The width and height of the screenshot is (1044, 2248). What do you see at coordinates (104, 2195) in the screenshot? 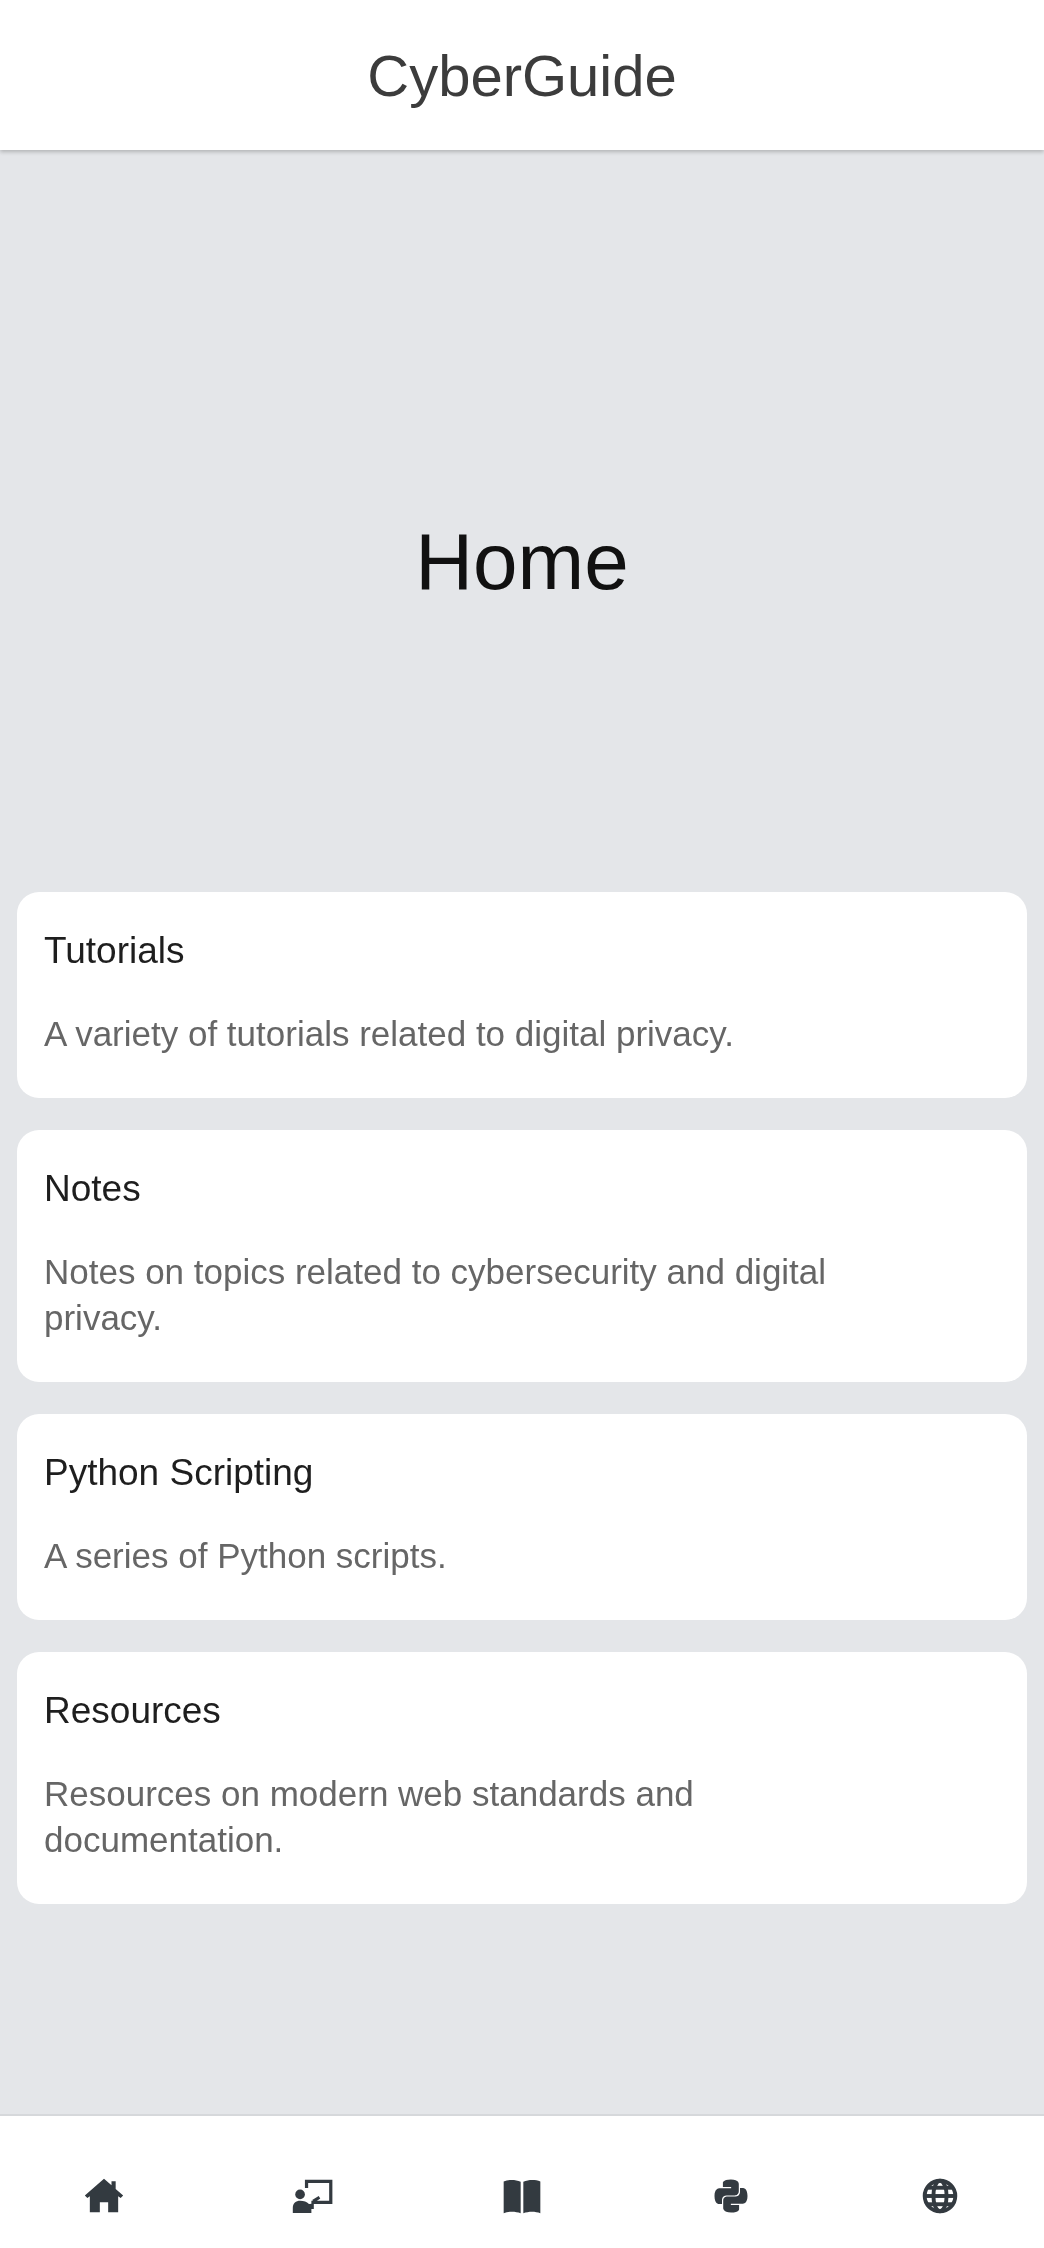
I see `house-icon` at bounding box center [104, 2195].